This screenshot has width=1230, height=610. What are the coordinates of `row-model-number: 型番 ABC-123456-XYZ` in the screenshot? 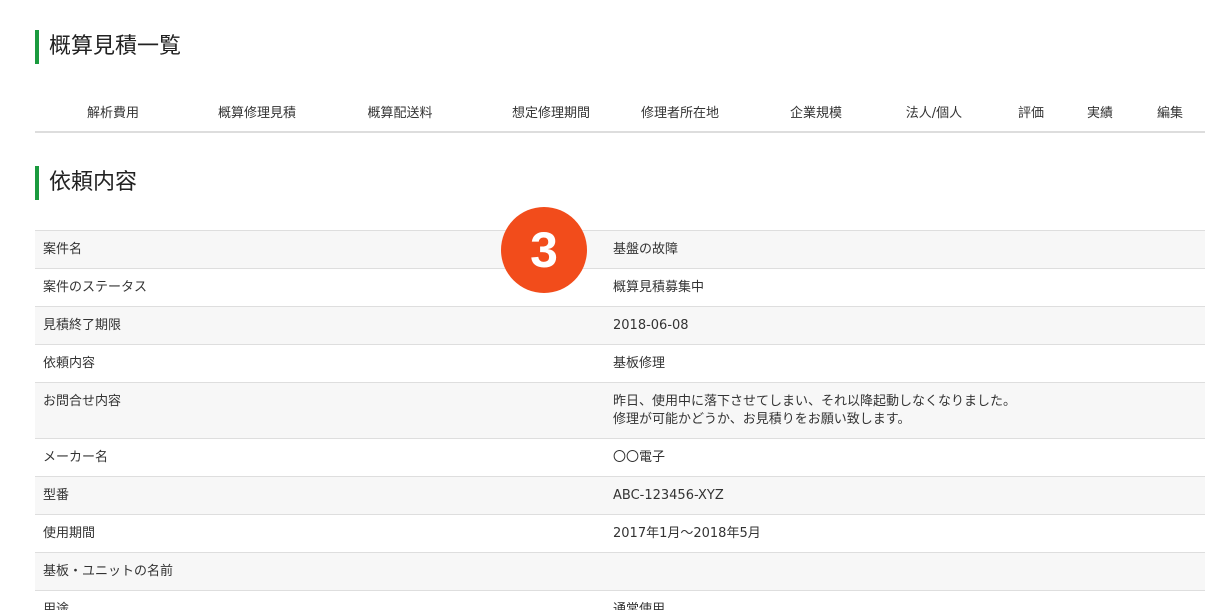 It's located at (620, 496).